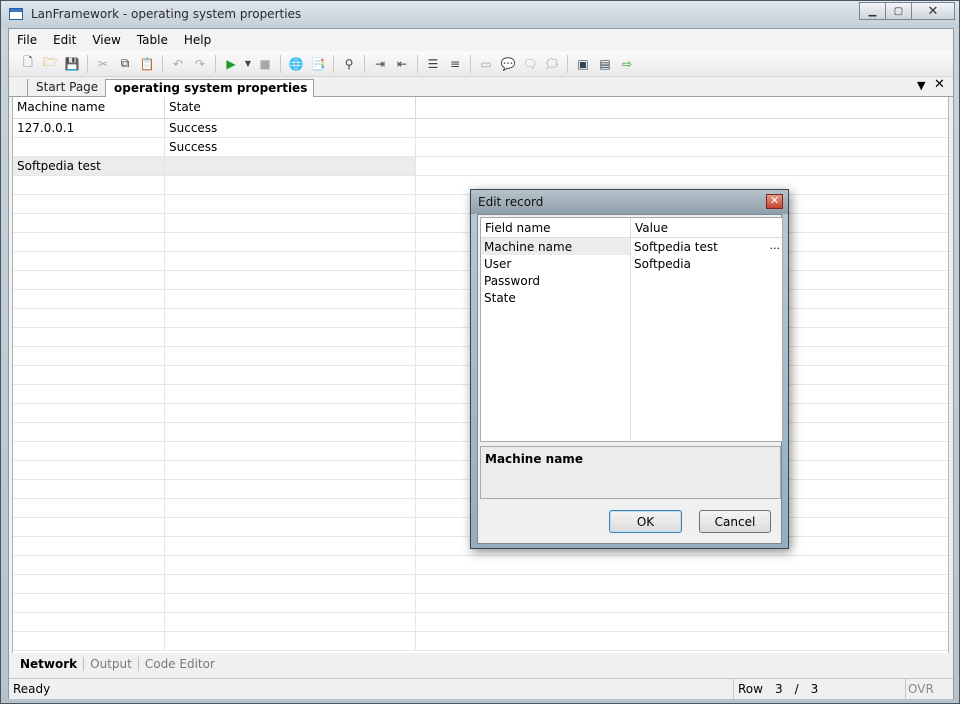  Describe the element at coordinates (89, 108) in the screenshot. I see `column-header-machine-name: Machine name` at that location.